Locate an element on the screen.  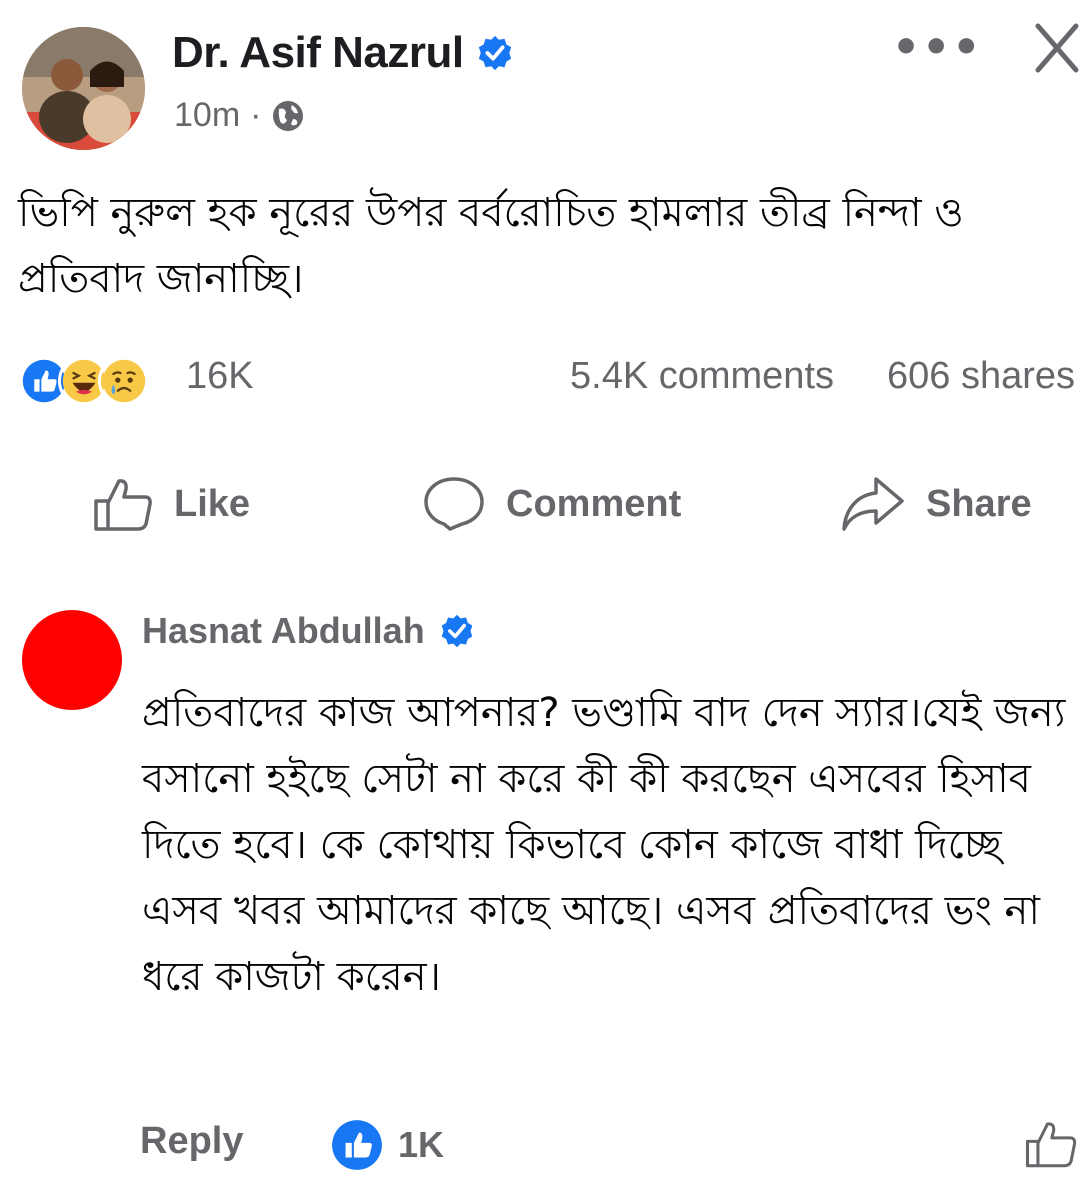
shares-count: 606 shares is located at coordinates (983, 376).